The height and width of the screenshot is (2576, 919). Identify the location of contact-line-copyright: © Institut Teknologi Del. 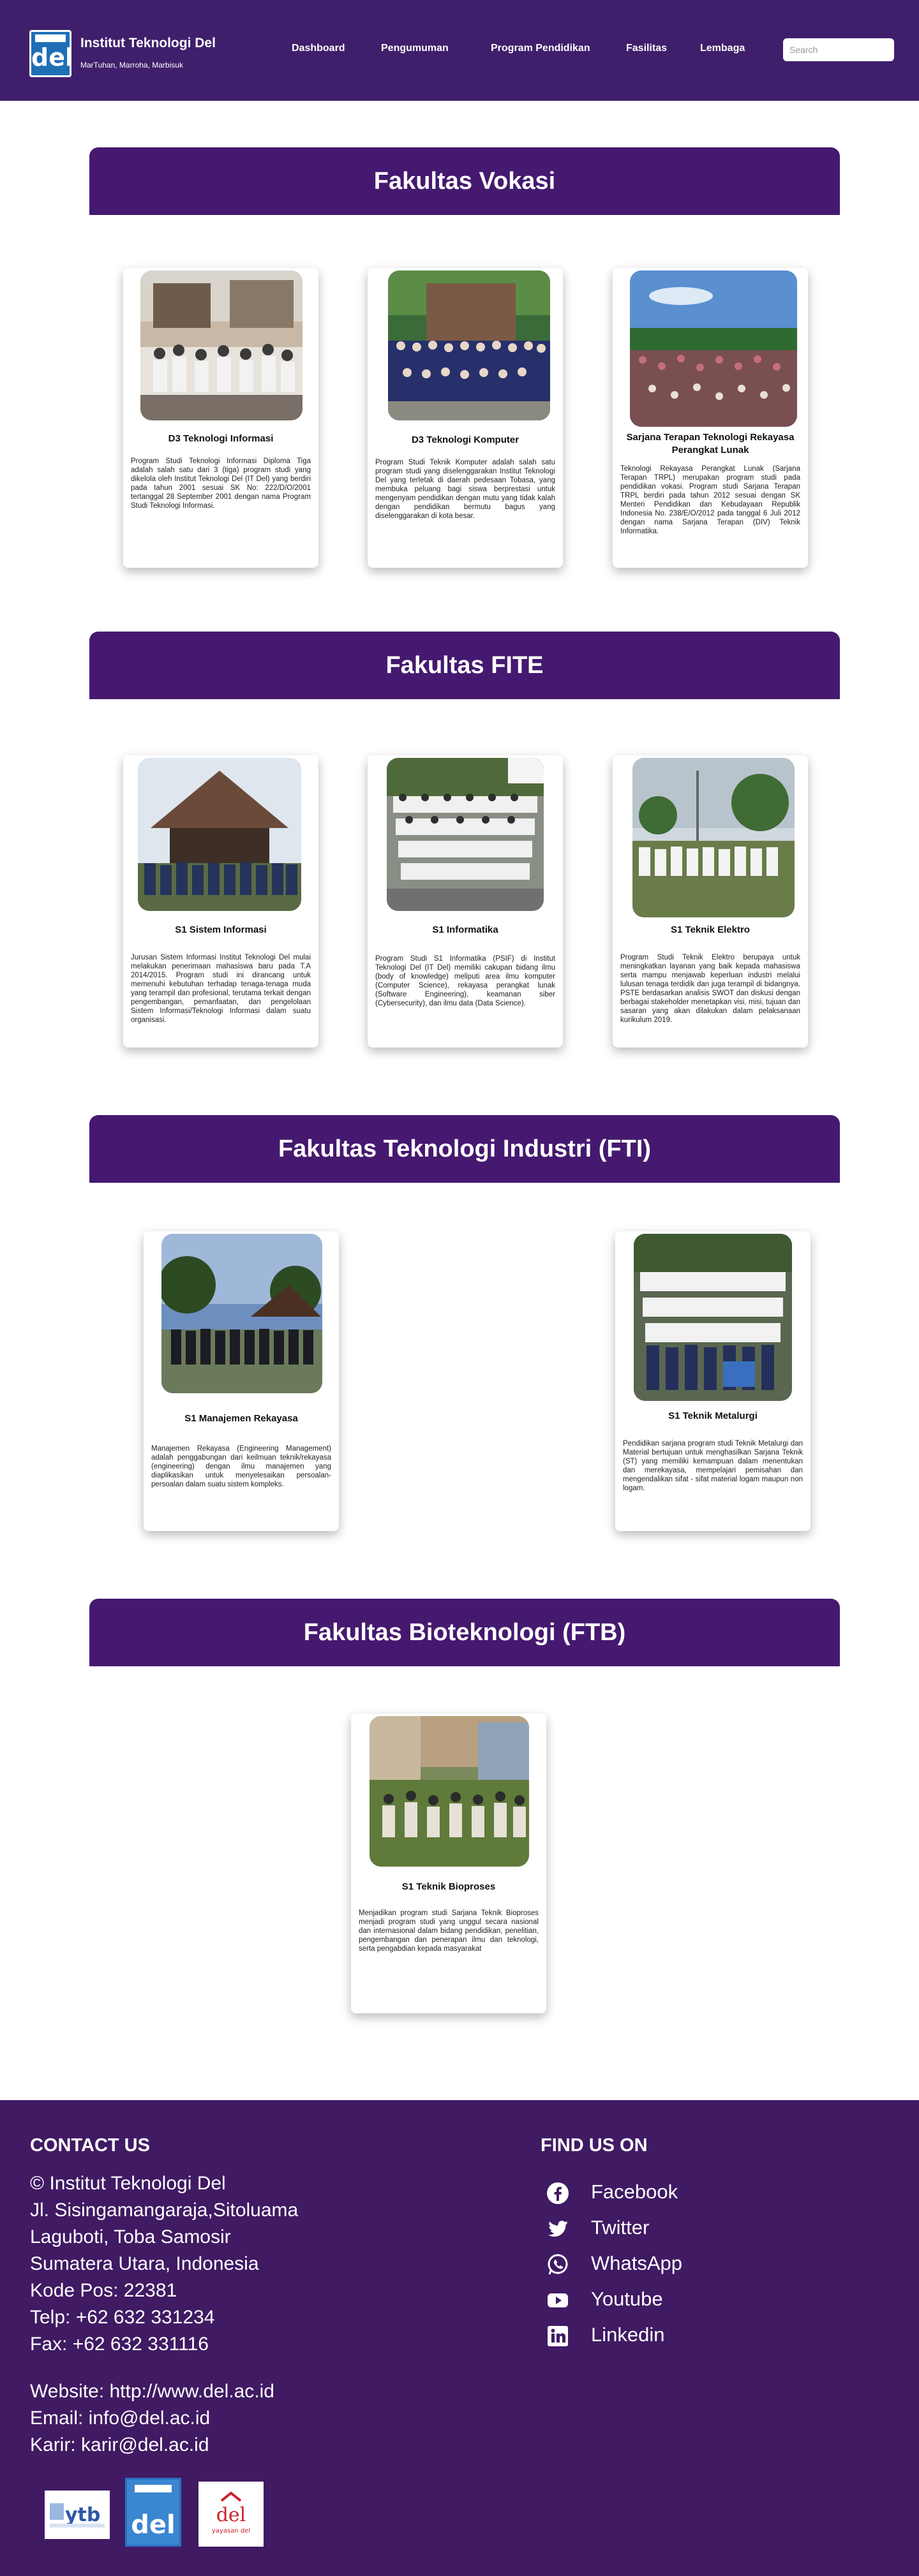
(128, 2183).